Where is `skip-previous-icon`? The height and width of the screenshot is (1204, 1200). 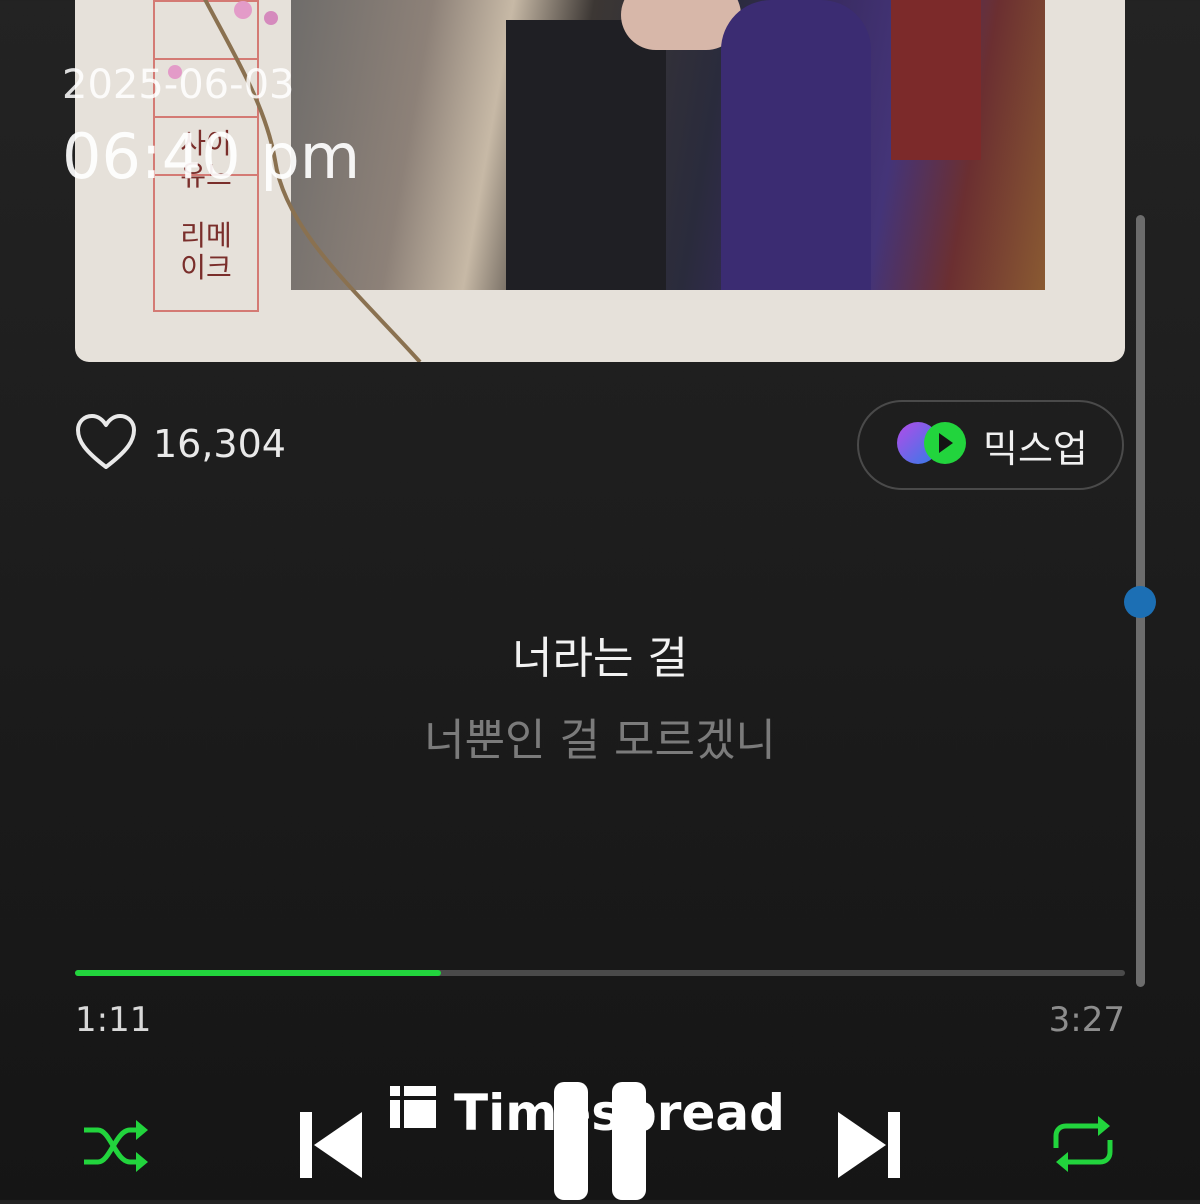 skip-previous-icon is located at coordinates (333, 1147).